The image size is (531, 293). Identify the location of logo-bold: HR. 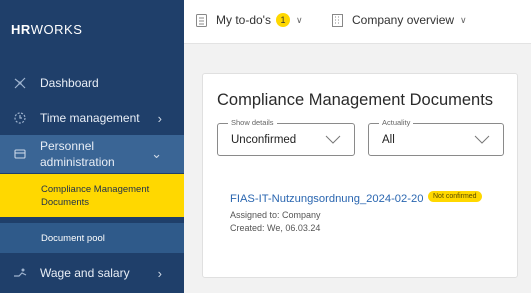
(21, 29).